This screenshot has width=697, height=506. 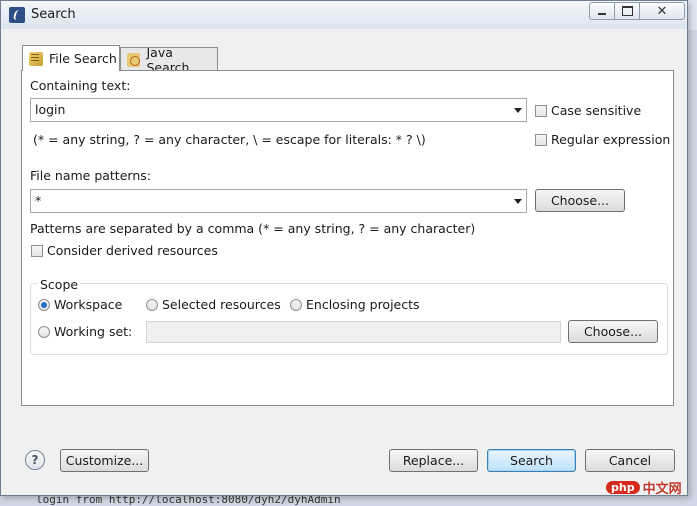 I want to click on java-search-icon, so click(x=134, y=59).